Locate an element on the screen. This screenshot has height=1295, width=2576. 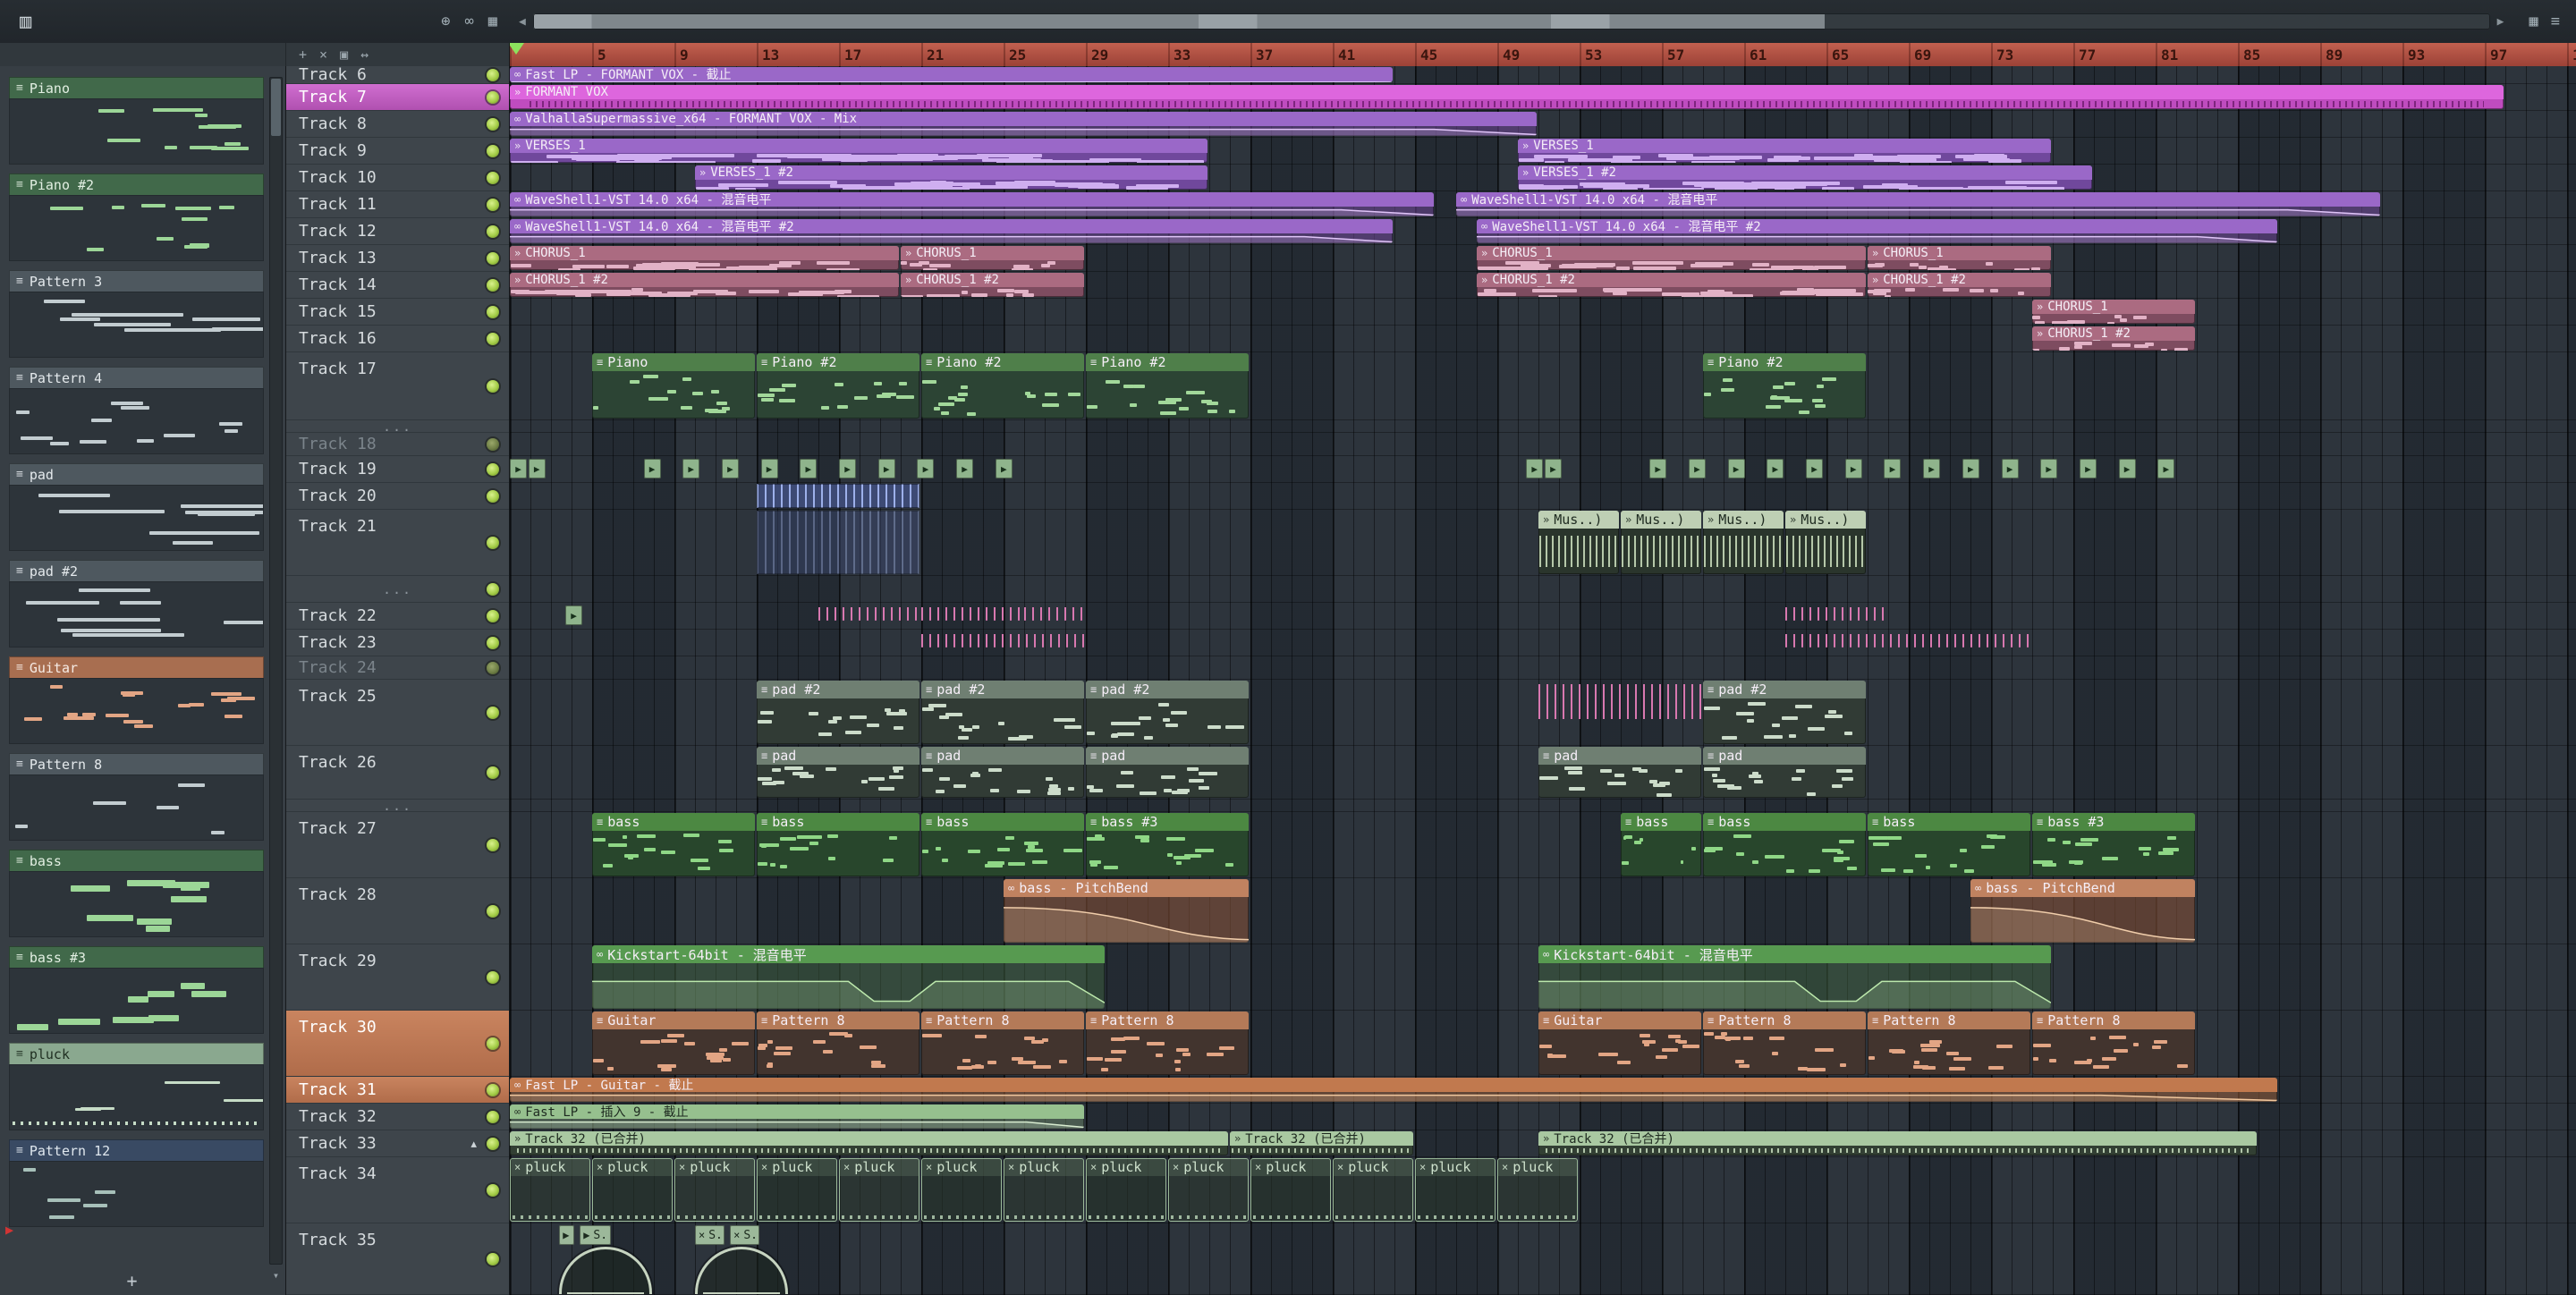
ruler-tick-93: 93 is located at coordinates (2413, 54).